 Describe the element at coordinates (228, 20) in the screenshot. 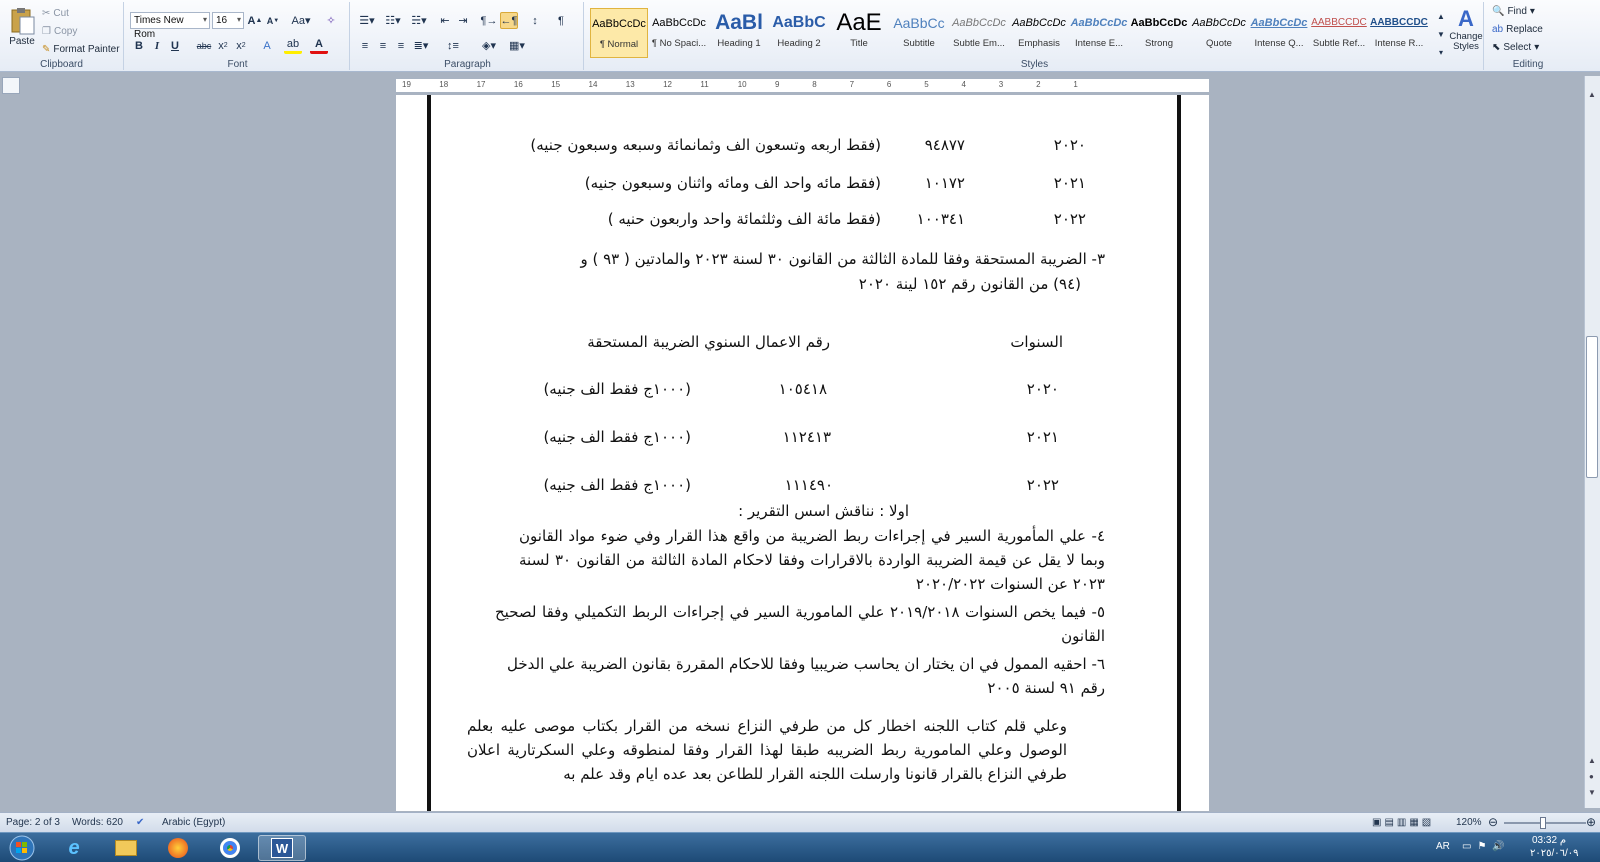

I see `font-size-combo: 16 ▾` at that location.